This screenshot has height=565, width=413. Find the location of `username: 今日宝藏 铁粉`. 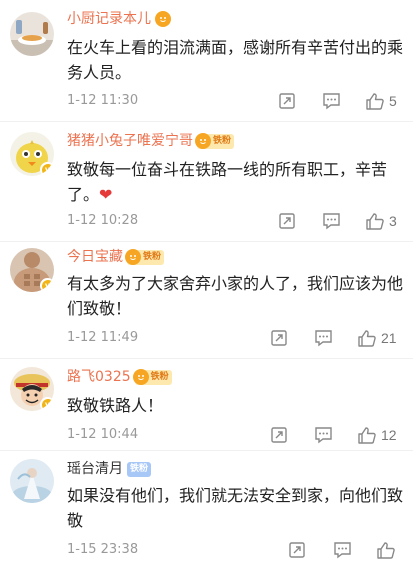

username: 今日宝藏 铁粉 is located at coordinates (116, 257).